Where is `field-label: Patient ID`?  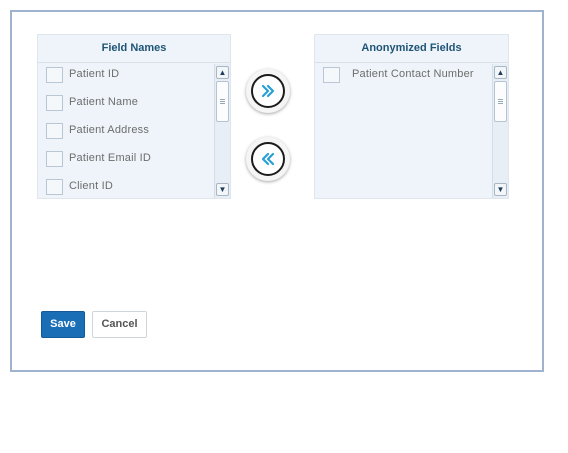
field-label: Patient ID is located at coordinates (94, 74).